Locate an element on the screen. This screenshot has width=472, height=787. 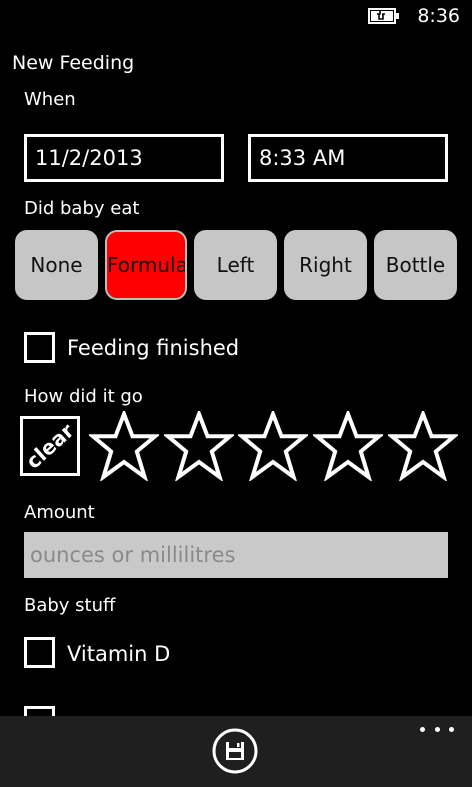
clear-rating-button: clear is located at coordinates (50, 446).